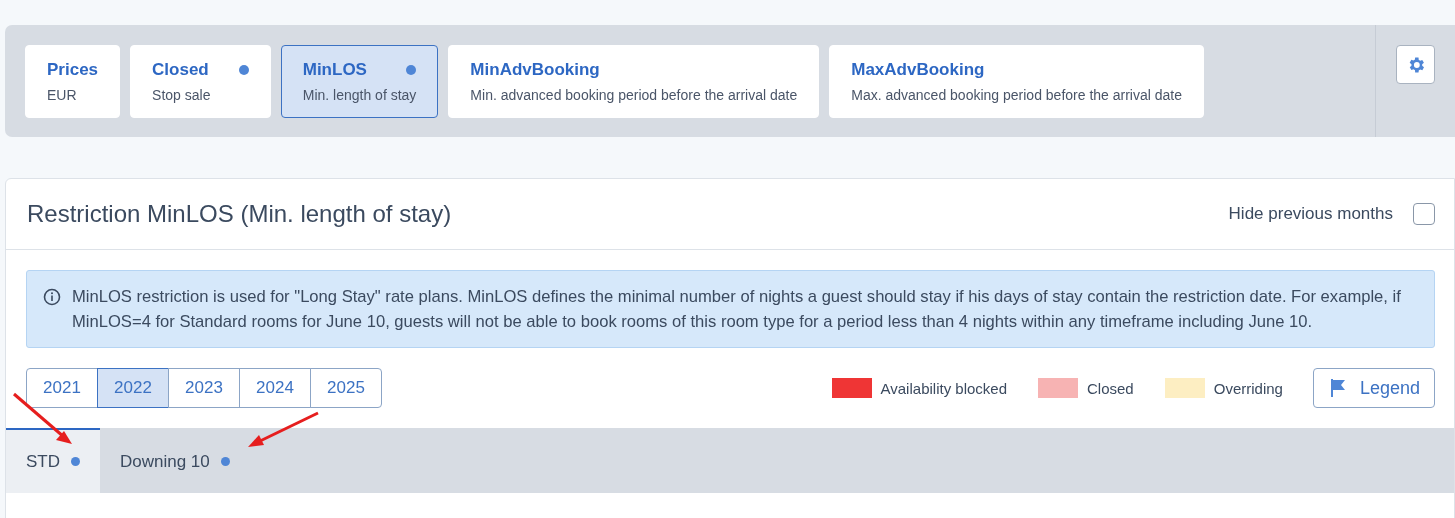 The width and height of the screenshot is (1455, 518). I want to click on legend-label: Closed, so click(1110, 388).